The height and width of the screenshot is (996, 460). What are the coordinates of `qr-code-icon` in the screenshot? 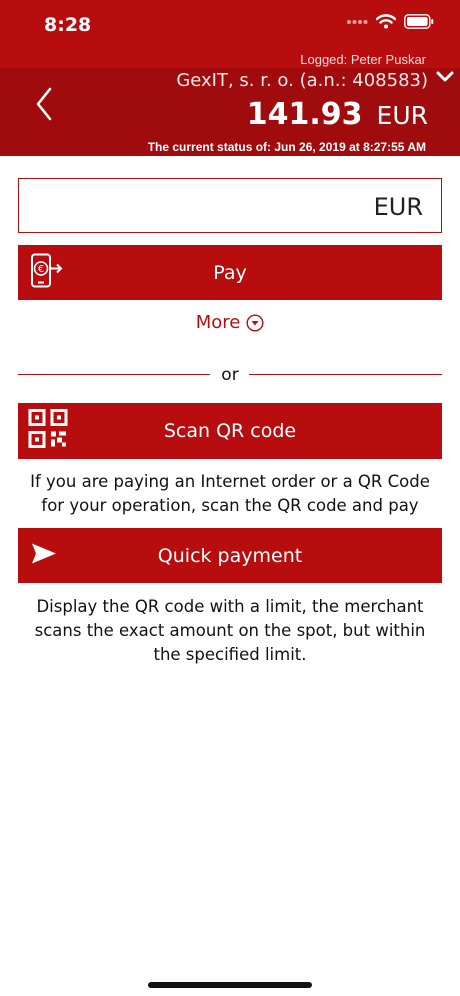 It's located at (48, 431).